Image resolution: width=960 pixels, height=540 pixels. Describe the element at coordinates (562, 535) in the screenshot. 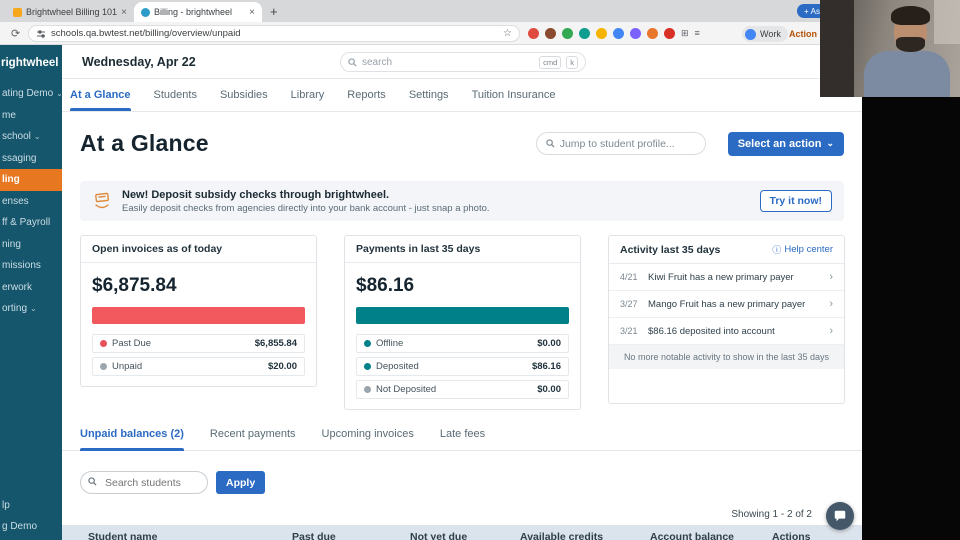

I see `column-available-credits: Available credits` at that location.